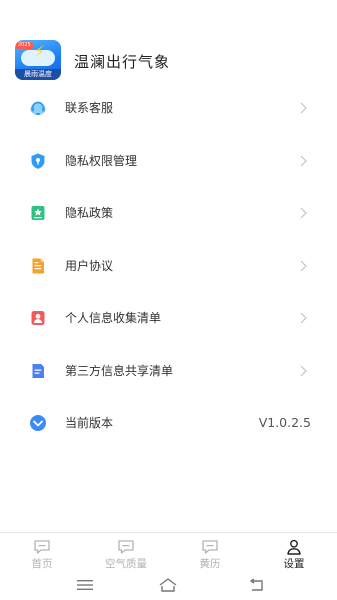 The height and width of the screenshot is (600, 337). I want to click on shield-lock-icon, so click(38, 161).